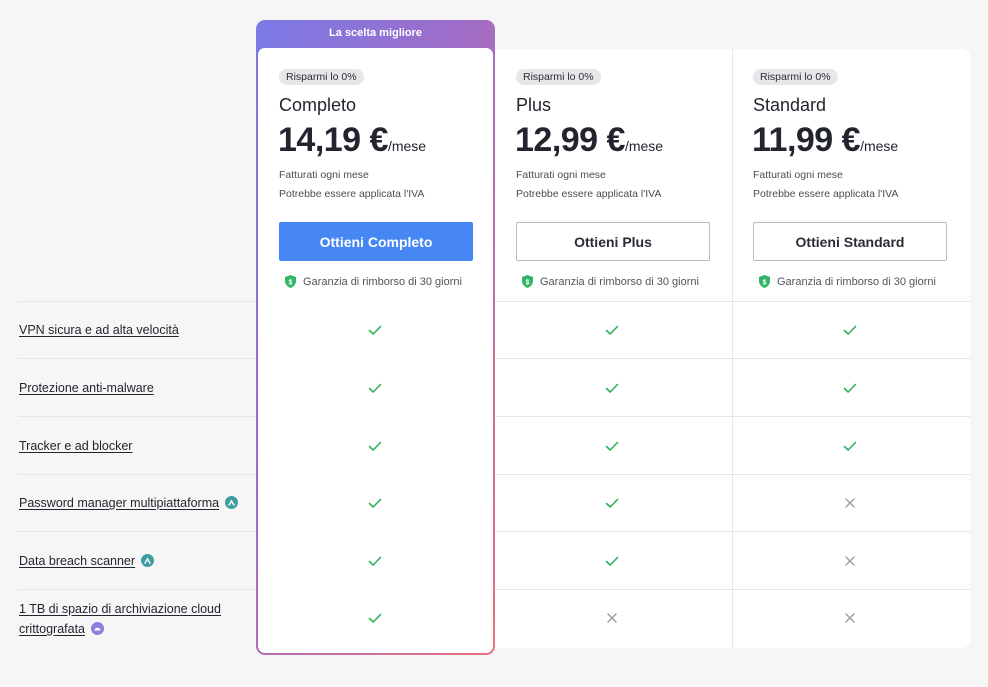 Image resolution: width=988 pixels, height=687 pixels. Describe the element at coordinates (790, 105) in the screenshot. I see `plan-name: Standard` at that location.